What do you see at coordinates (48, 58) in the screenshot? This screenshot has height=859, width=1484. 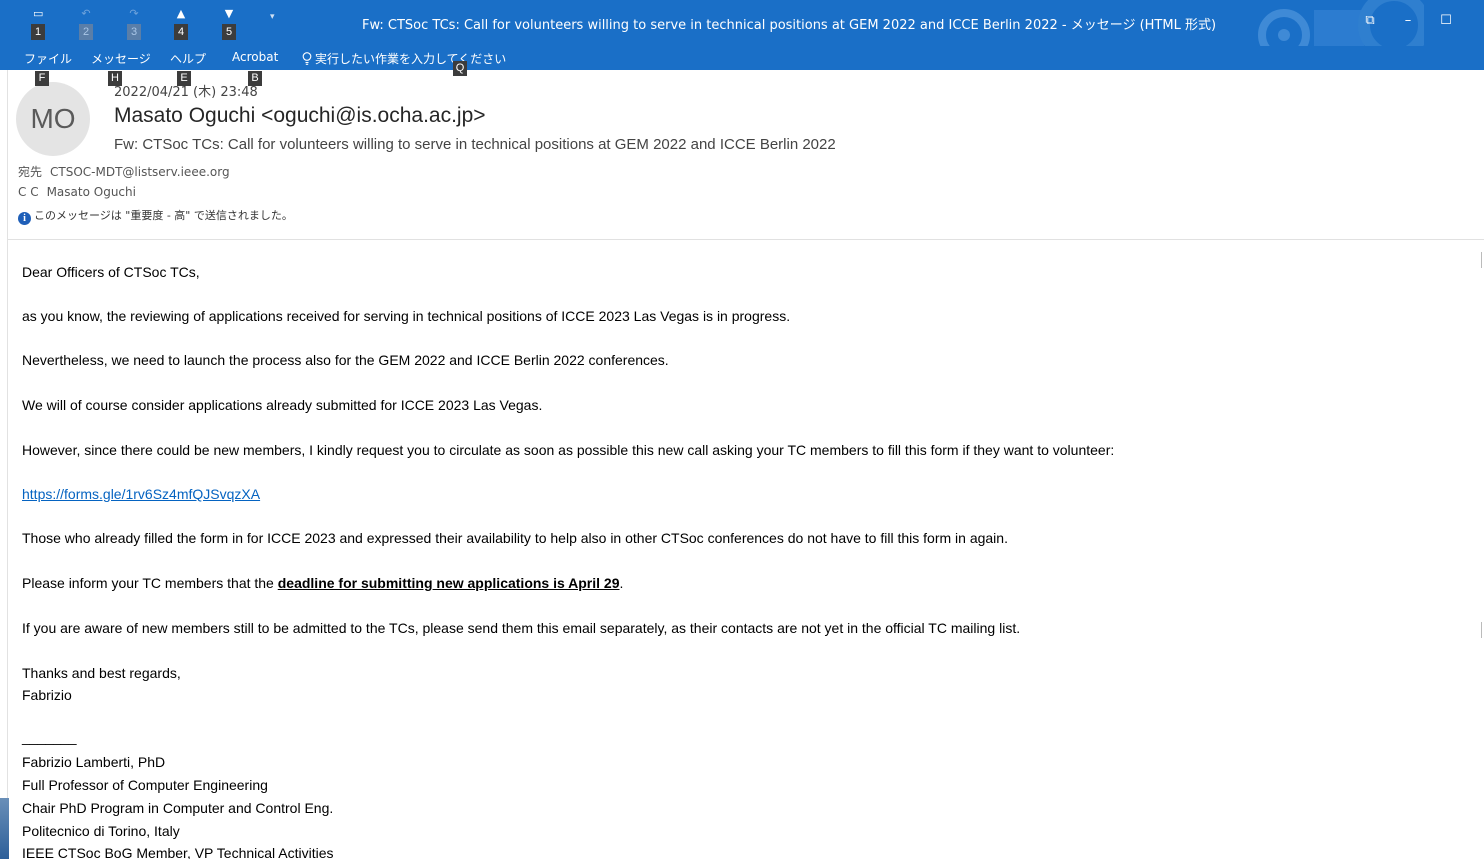 I see `tab-file: ファイル` at bounding box center [48, 58].